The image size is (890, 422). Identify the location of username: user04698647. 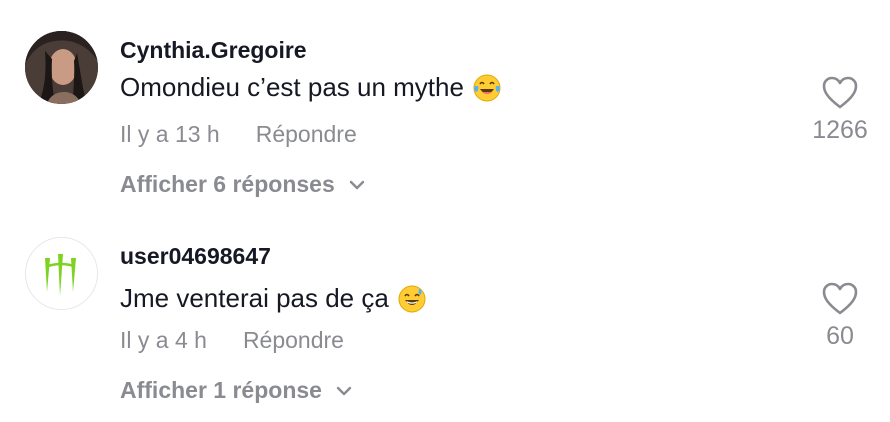
(195, 256).